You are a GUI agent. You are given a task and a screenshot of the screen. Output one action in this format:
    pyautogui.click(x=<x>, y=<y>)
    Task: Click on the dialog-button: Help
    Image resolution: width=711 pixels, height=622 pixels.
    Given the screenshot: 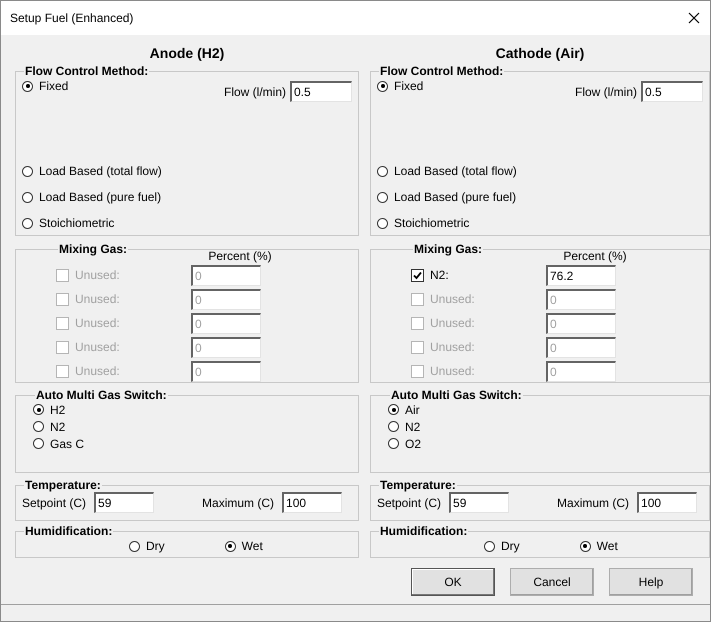 What is the action you would take?
    pyautogui.click(x=651, y=582)
    